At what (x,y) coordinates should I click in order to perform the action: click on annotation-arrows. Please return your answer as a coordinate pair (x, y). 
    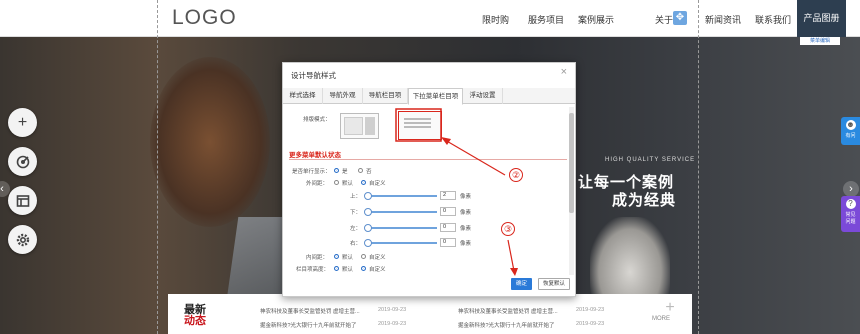
    Looking at the image, I should click on (456, 192).